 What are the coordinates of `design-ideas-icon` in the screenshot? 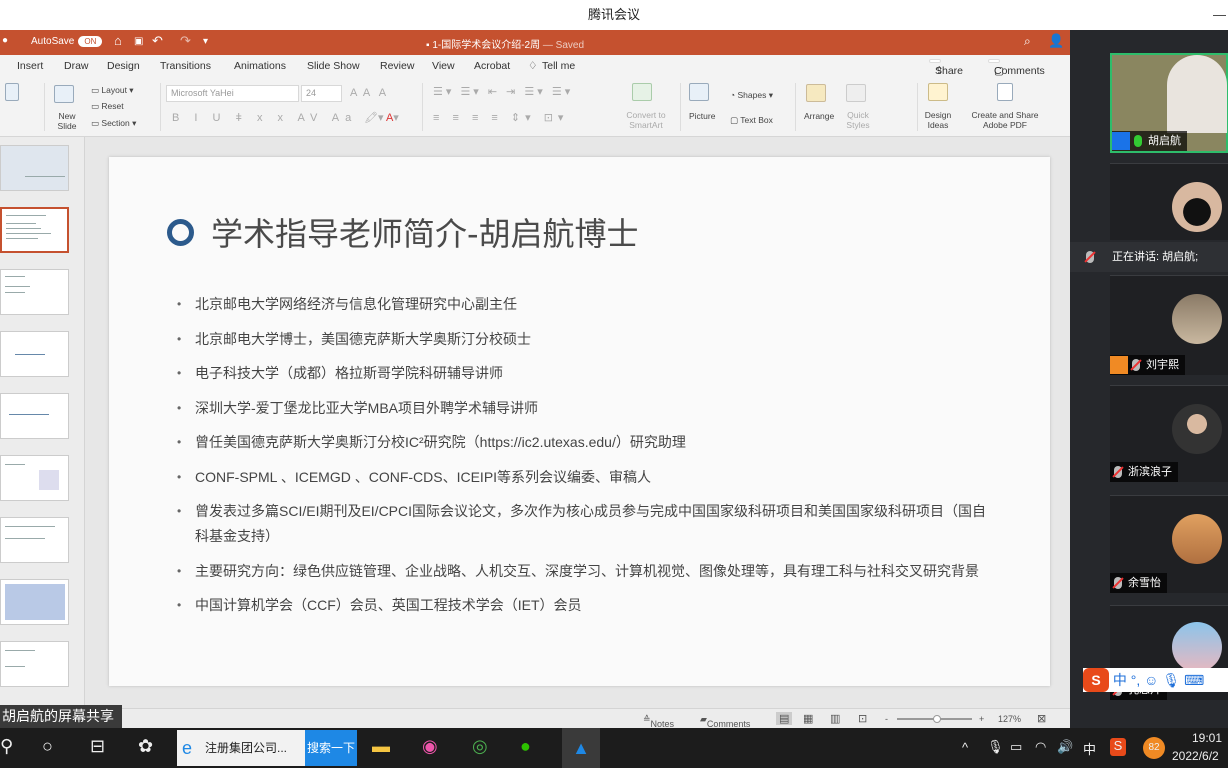 It's located at (938, 92).